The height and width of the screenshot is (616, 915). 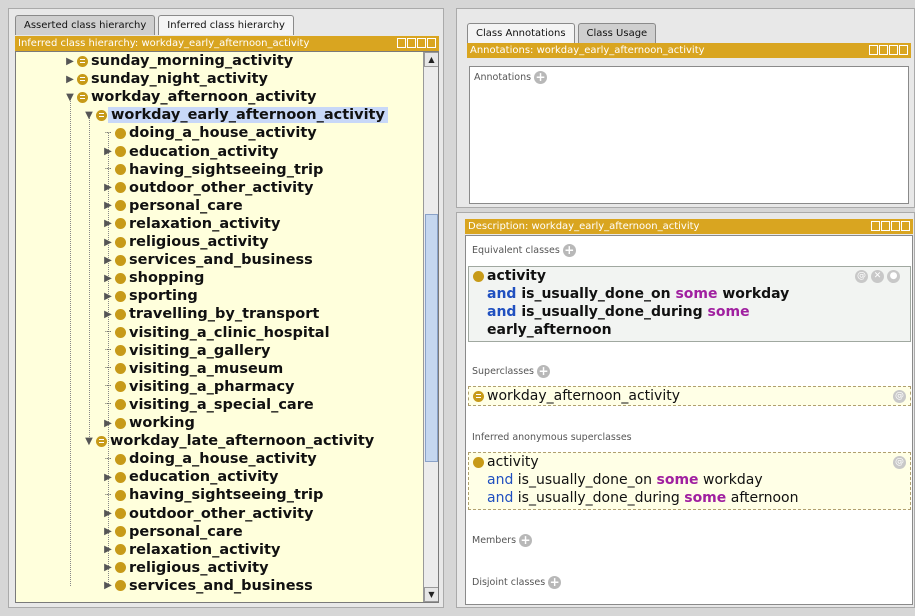 What do you see at coordinates (192, 61) in the screenshot?
I see `tree-node-label: sunday_morning_activity` at bounding box center [192, 61].